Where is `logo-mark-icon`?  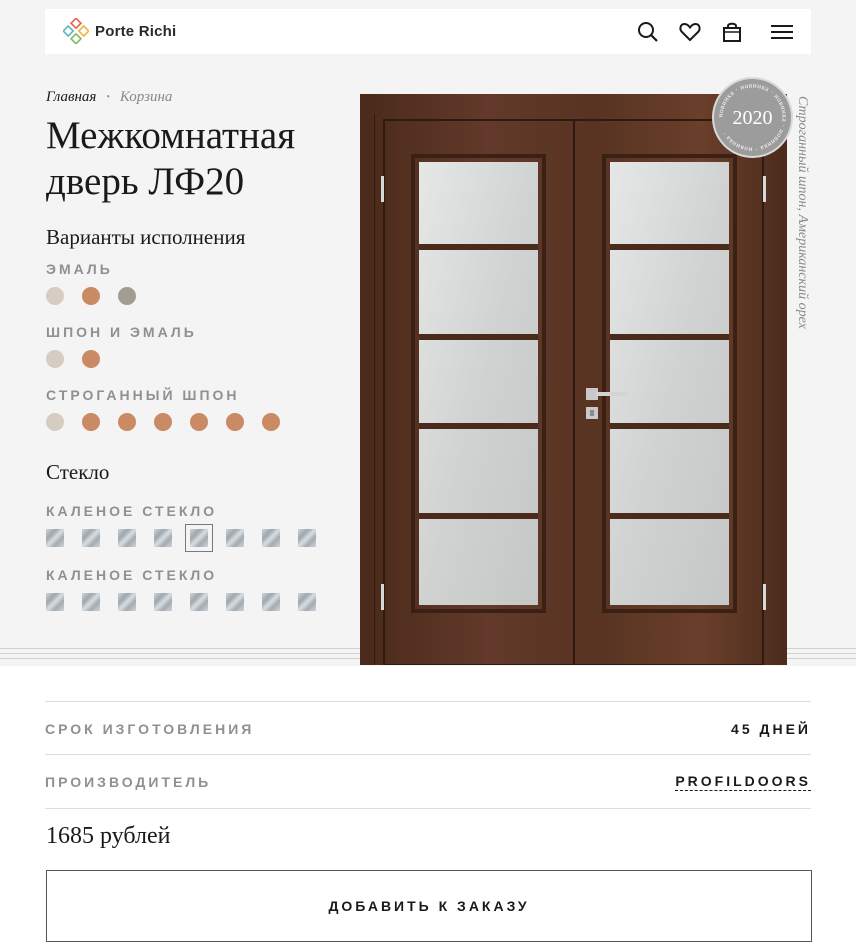
logo-mark-icon is located at coordinates (76, 31).